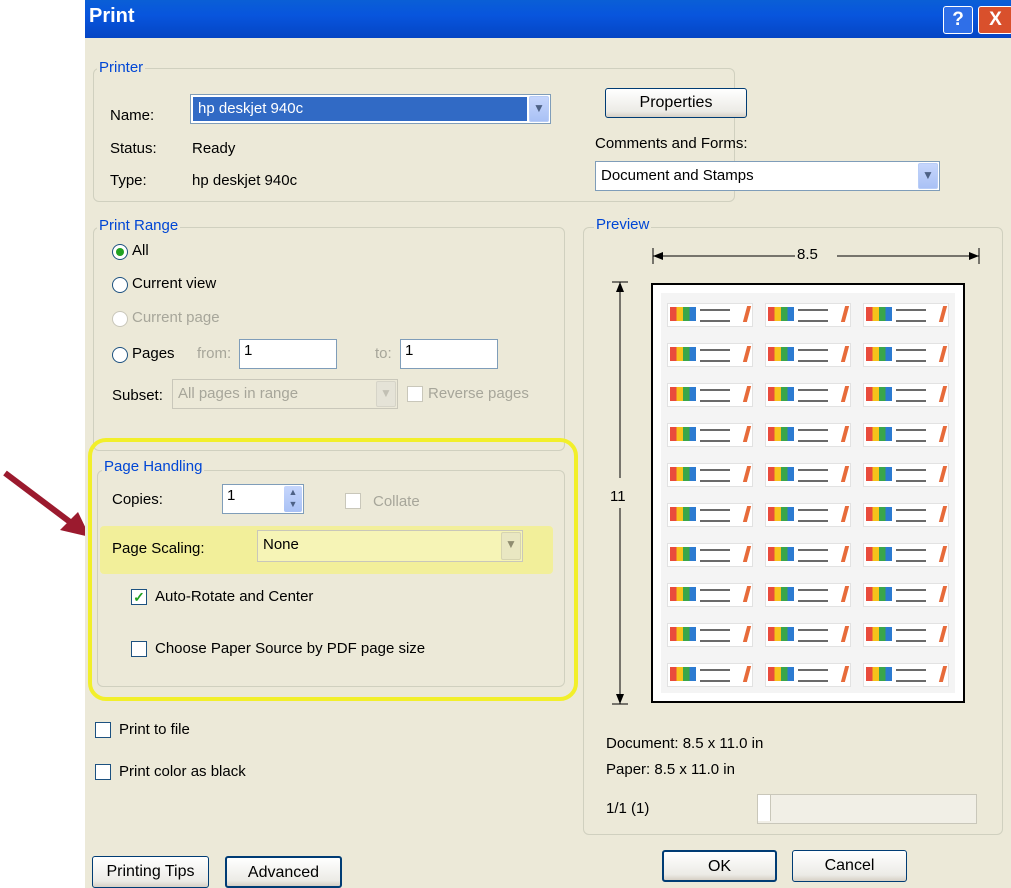 This screenshot has height=888, width=1011. What do you see at coordinates (370, 109) in the screenshot?
I see `printer-name-select: hp deskjet 940c ▼` at bounding box center [370, 109].